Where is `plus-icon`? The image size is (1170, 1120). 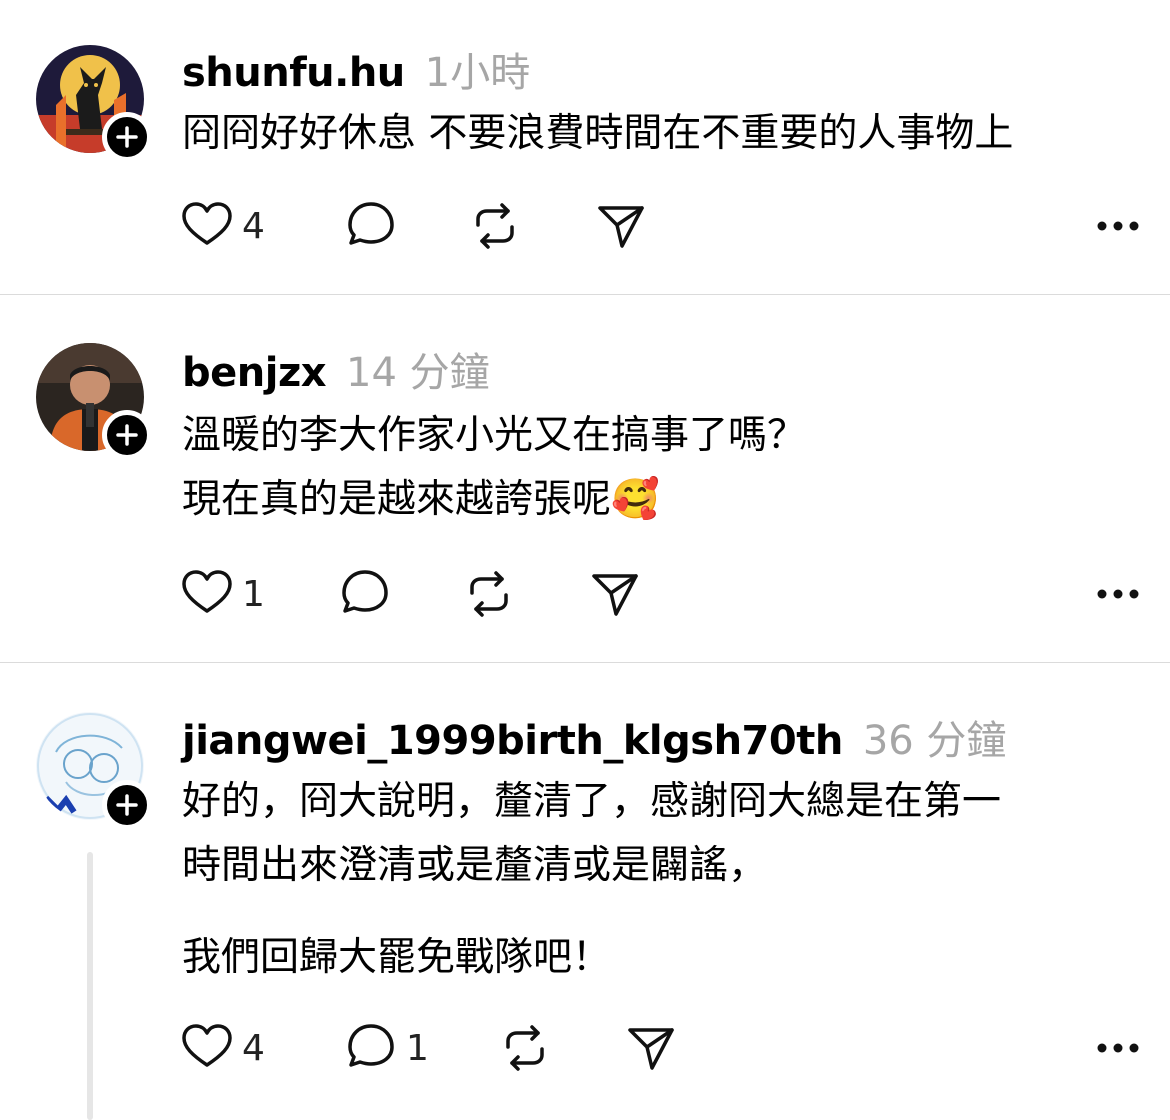
plus-icon is located at coordinates (127, 805).